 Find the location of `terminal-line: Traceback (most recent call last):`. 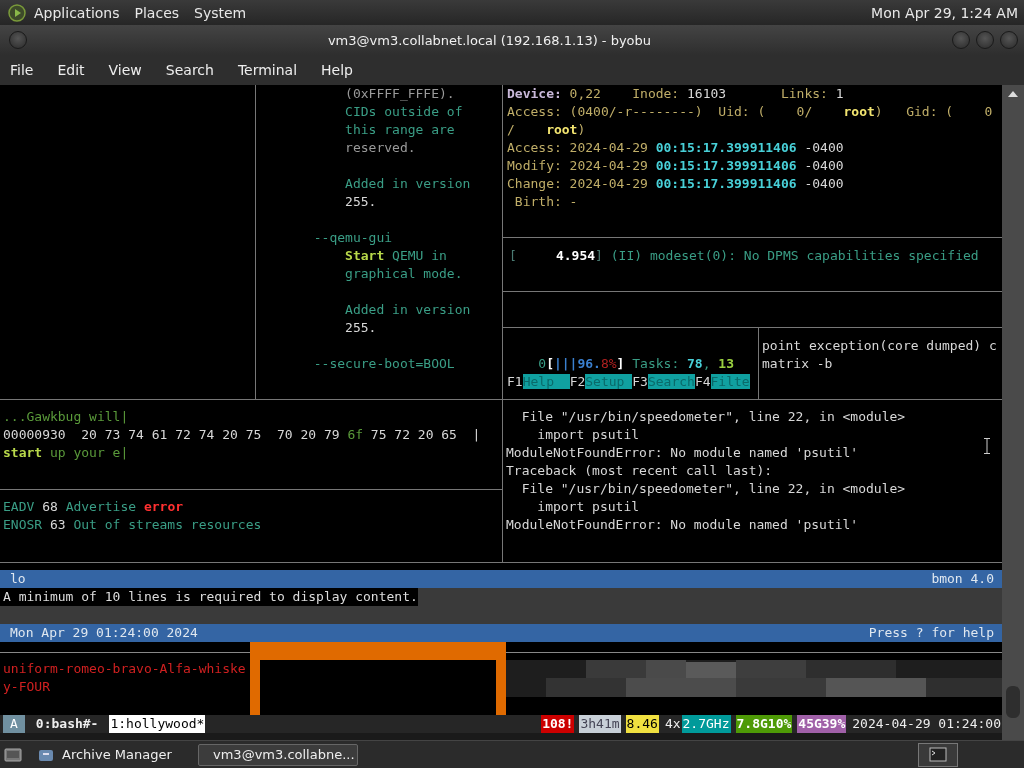

terminal-line: Traceback (most recent call last): is located at coordinates (639, 471).